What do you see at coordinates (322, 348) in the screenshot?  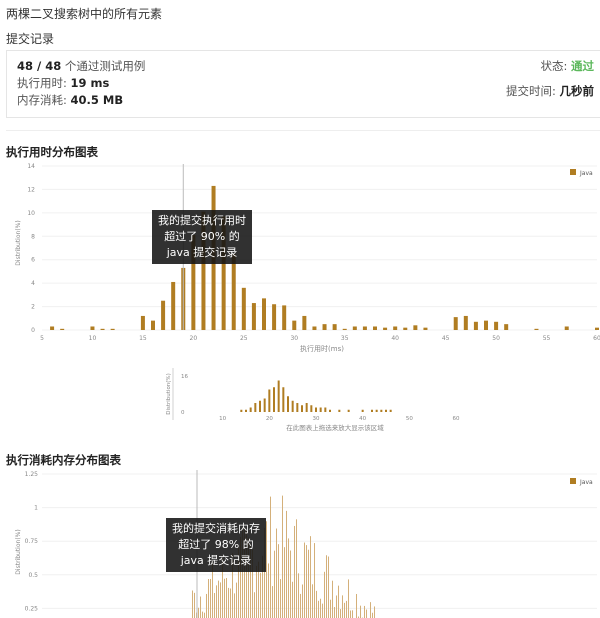 I see `runtime-x-axis-label: 执行用时(ms)` at bounding box center [322, 348].